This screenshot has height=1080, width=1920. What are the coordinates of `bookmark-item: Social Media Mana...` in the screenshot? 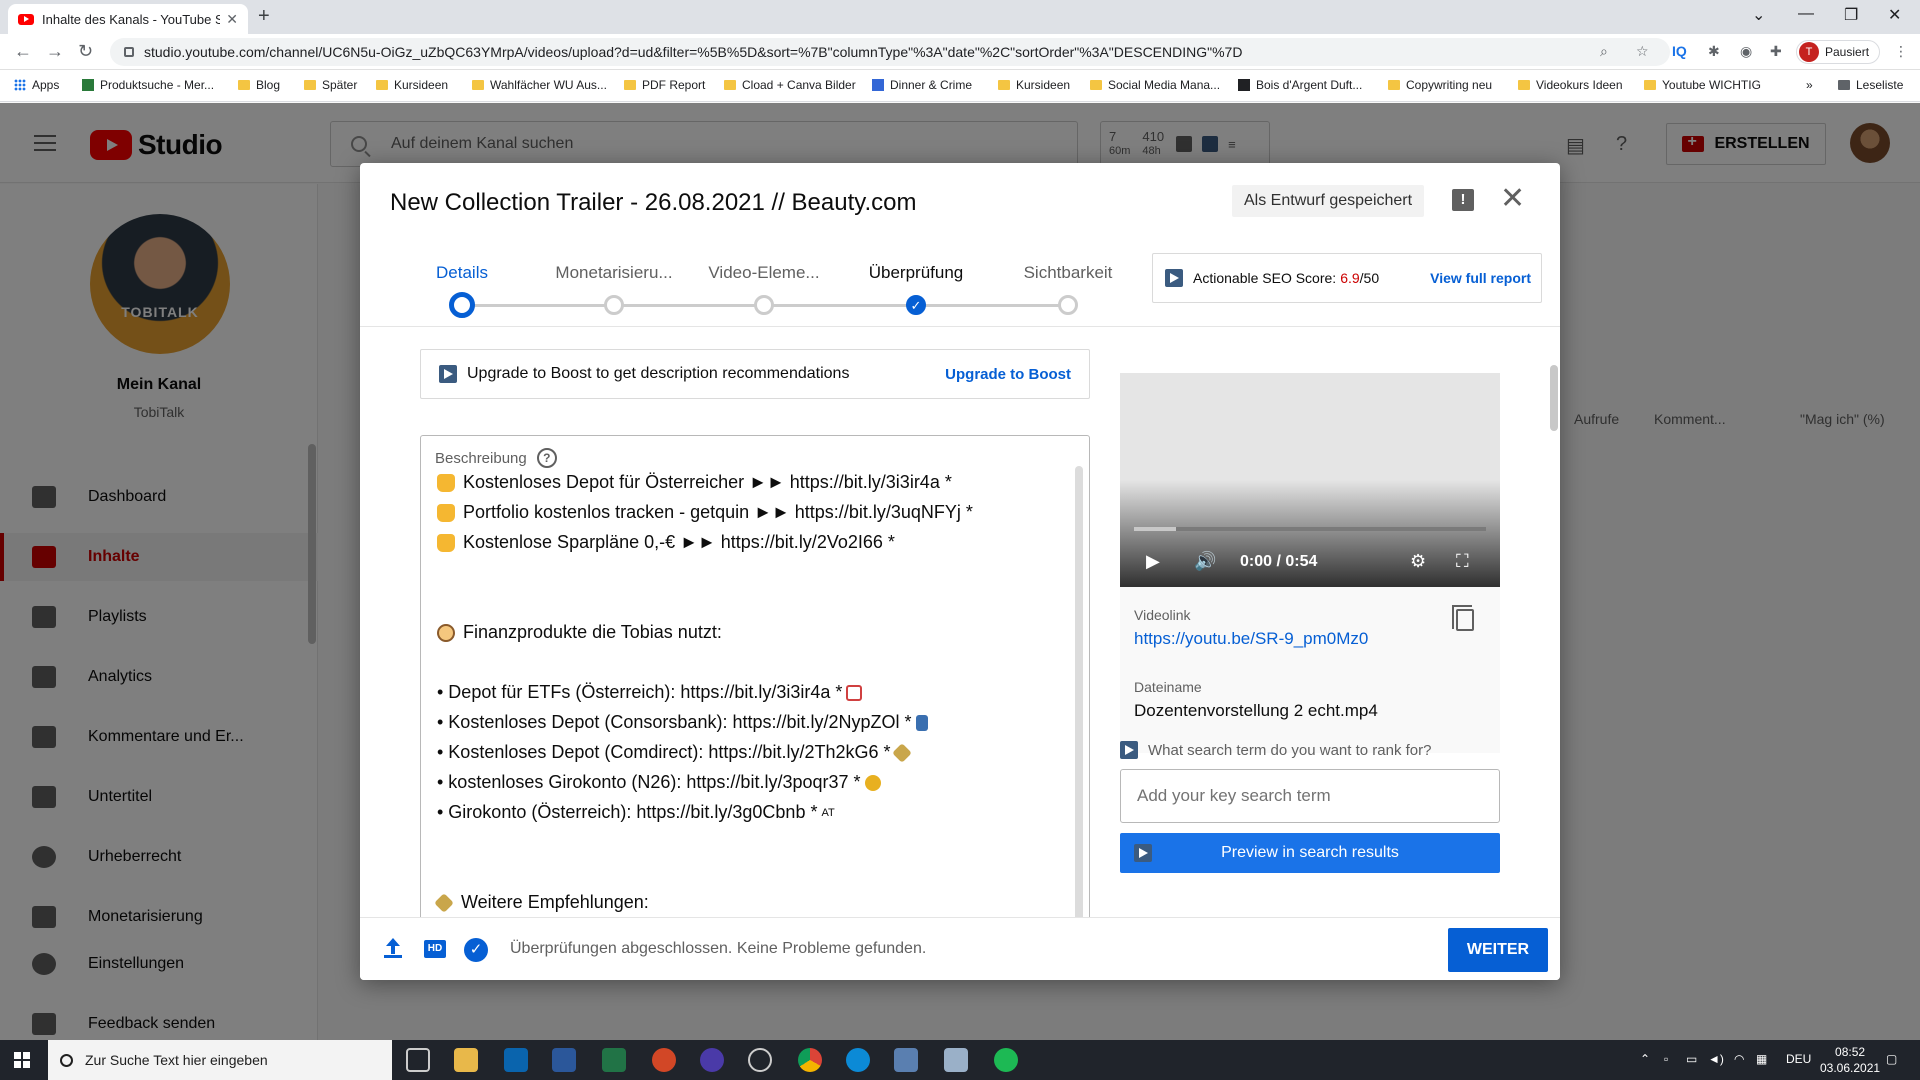 It's located at (1155, 85).